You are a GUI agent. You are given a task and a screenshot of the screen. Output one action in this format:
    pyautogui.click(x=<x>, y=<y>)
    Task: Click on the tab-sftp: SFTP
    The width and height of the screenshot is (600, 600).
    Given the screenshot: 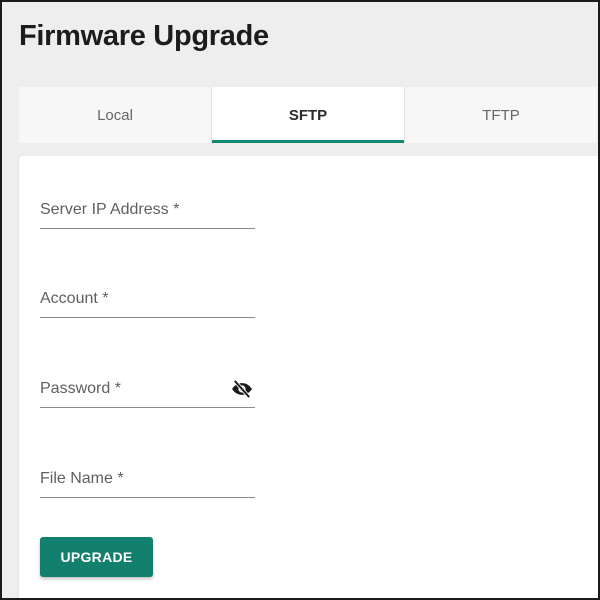 What is the action you would take?
    pyautogui.click(x=308, y=115)
    